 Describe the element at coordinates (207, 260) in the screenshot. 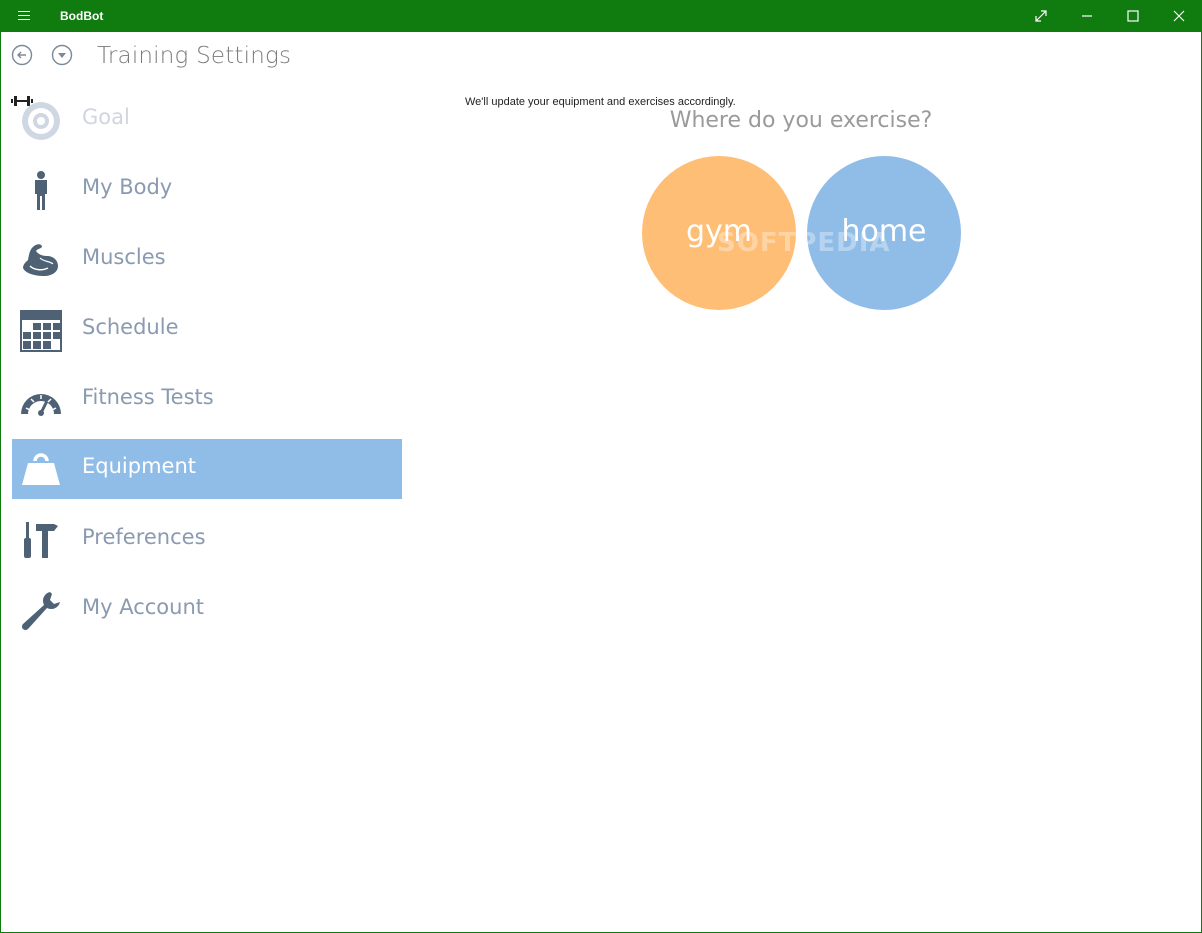

I see `sidebar-item-muscles: Muscles` at that location.